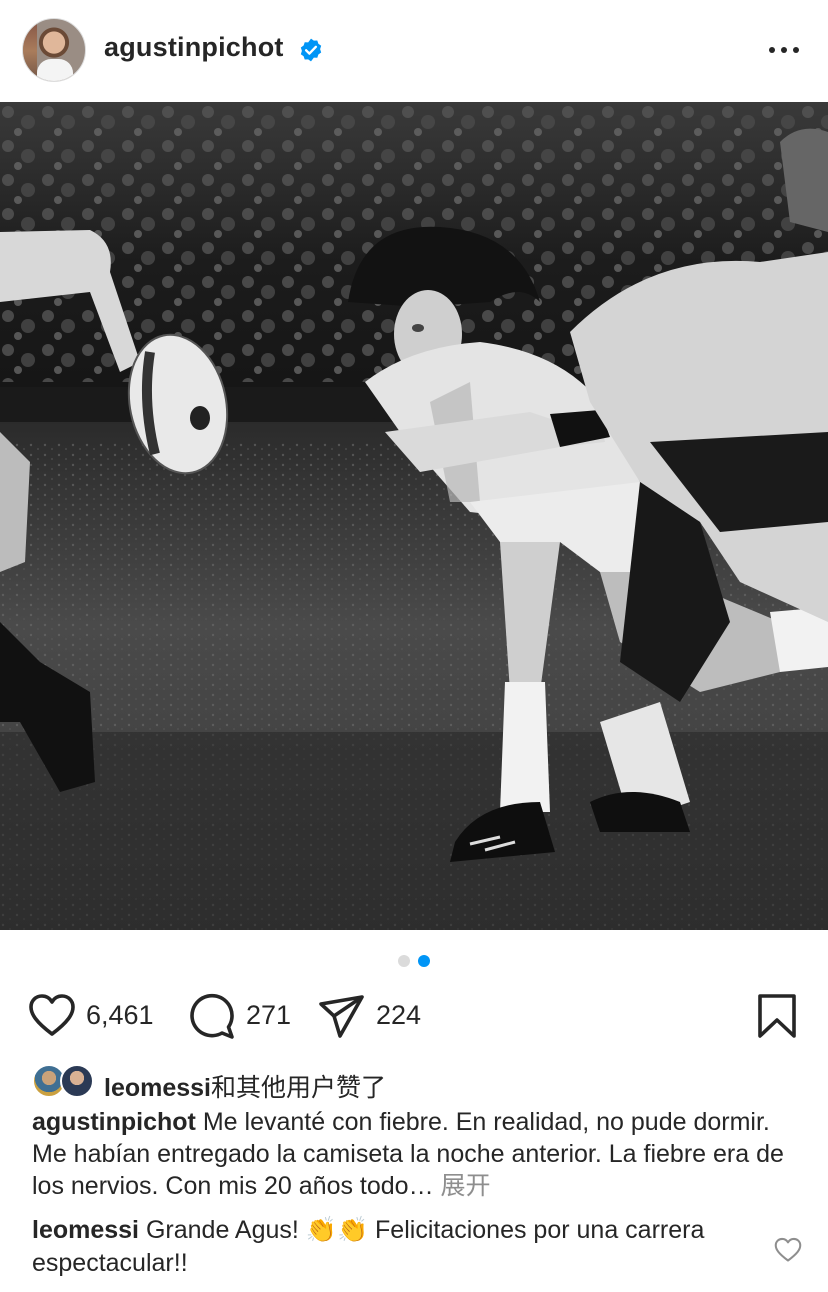  Describe the element at coordinates (414, 50) in the screenshot. I see `post-header: agustinpichot` at that location.